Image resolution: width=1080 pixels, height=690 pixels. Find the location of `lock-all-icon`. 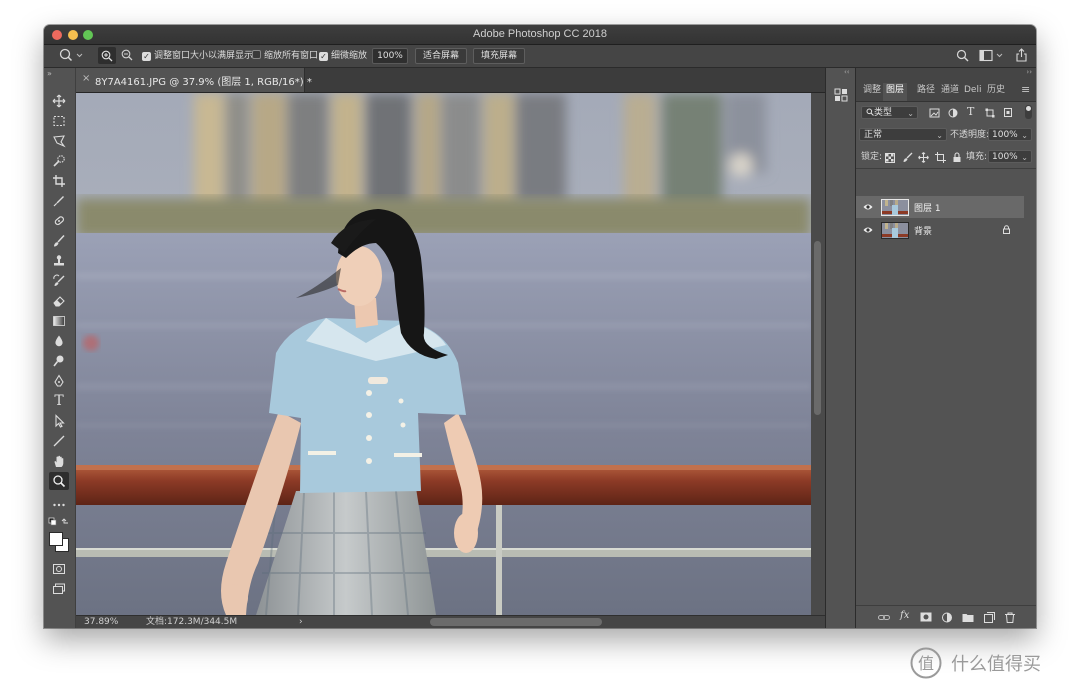

lock-all-icon is located at coordinates (957, 157).